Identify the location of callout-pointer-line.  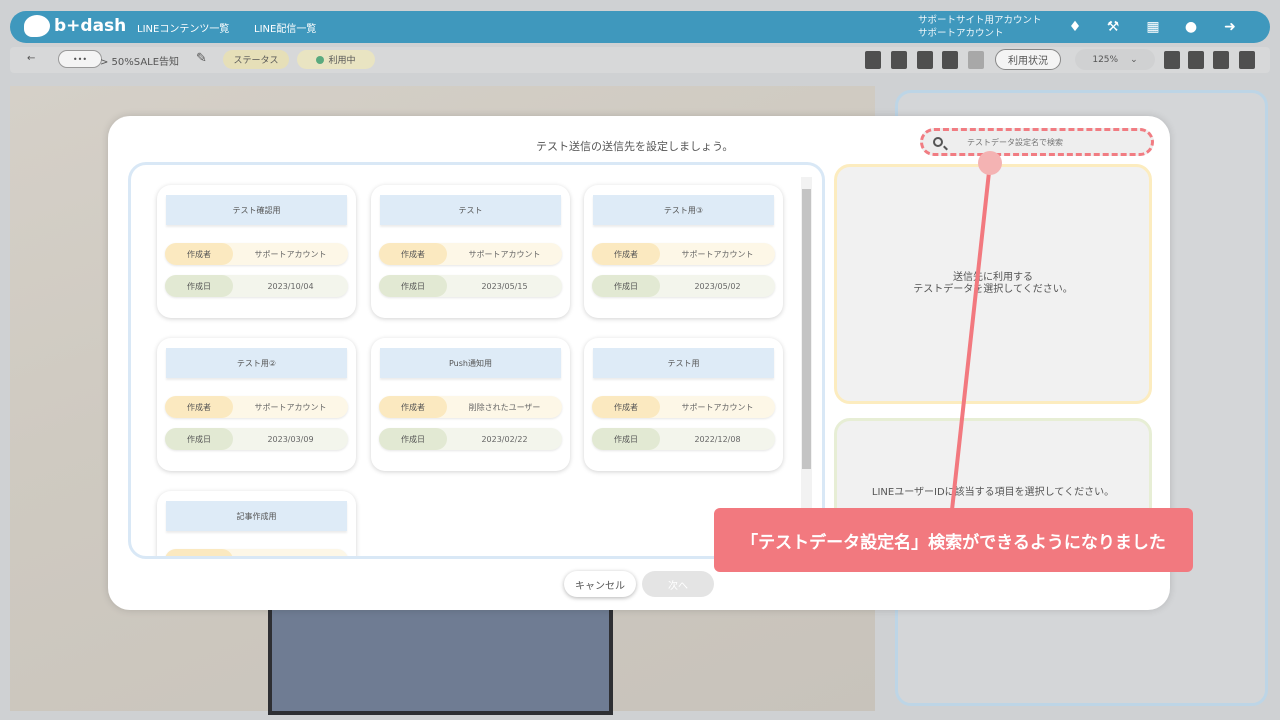
(971, 336).